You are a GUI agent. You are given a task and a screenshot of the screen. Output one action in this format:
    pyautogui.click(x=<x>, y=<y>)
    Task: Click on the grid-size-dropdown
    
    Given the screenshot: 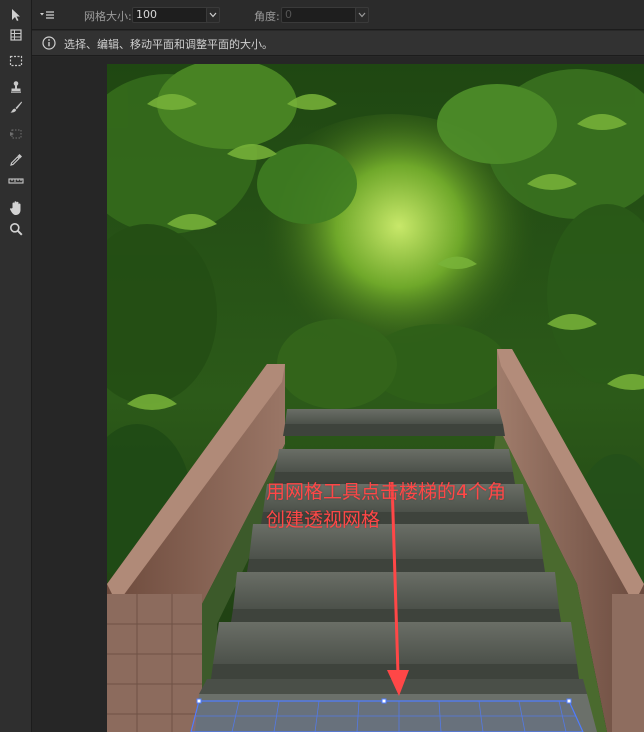 What is the action you would take?
    pyautogui.click(x=213, y=15)
    